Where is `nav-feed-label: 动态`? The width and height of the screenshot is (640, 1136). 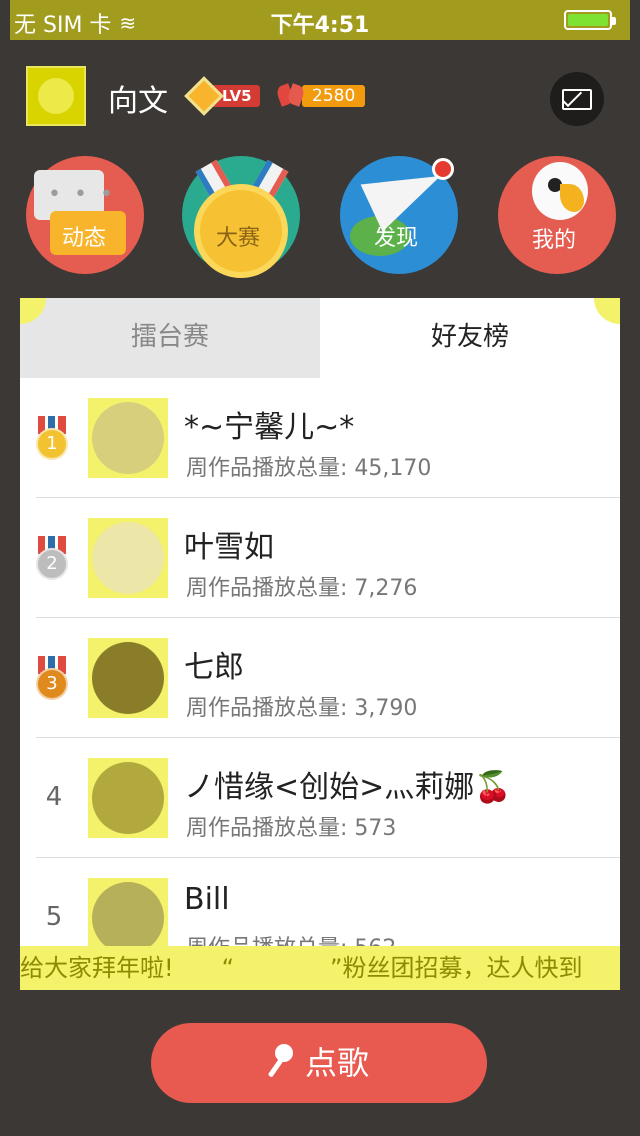
nav-feed-label: 动态 is located at coordinates (84, 238).